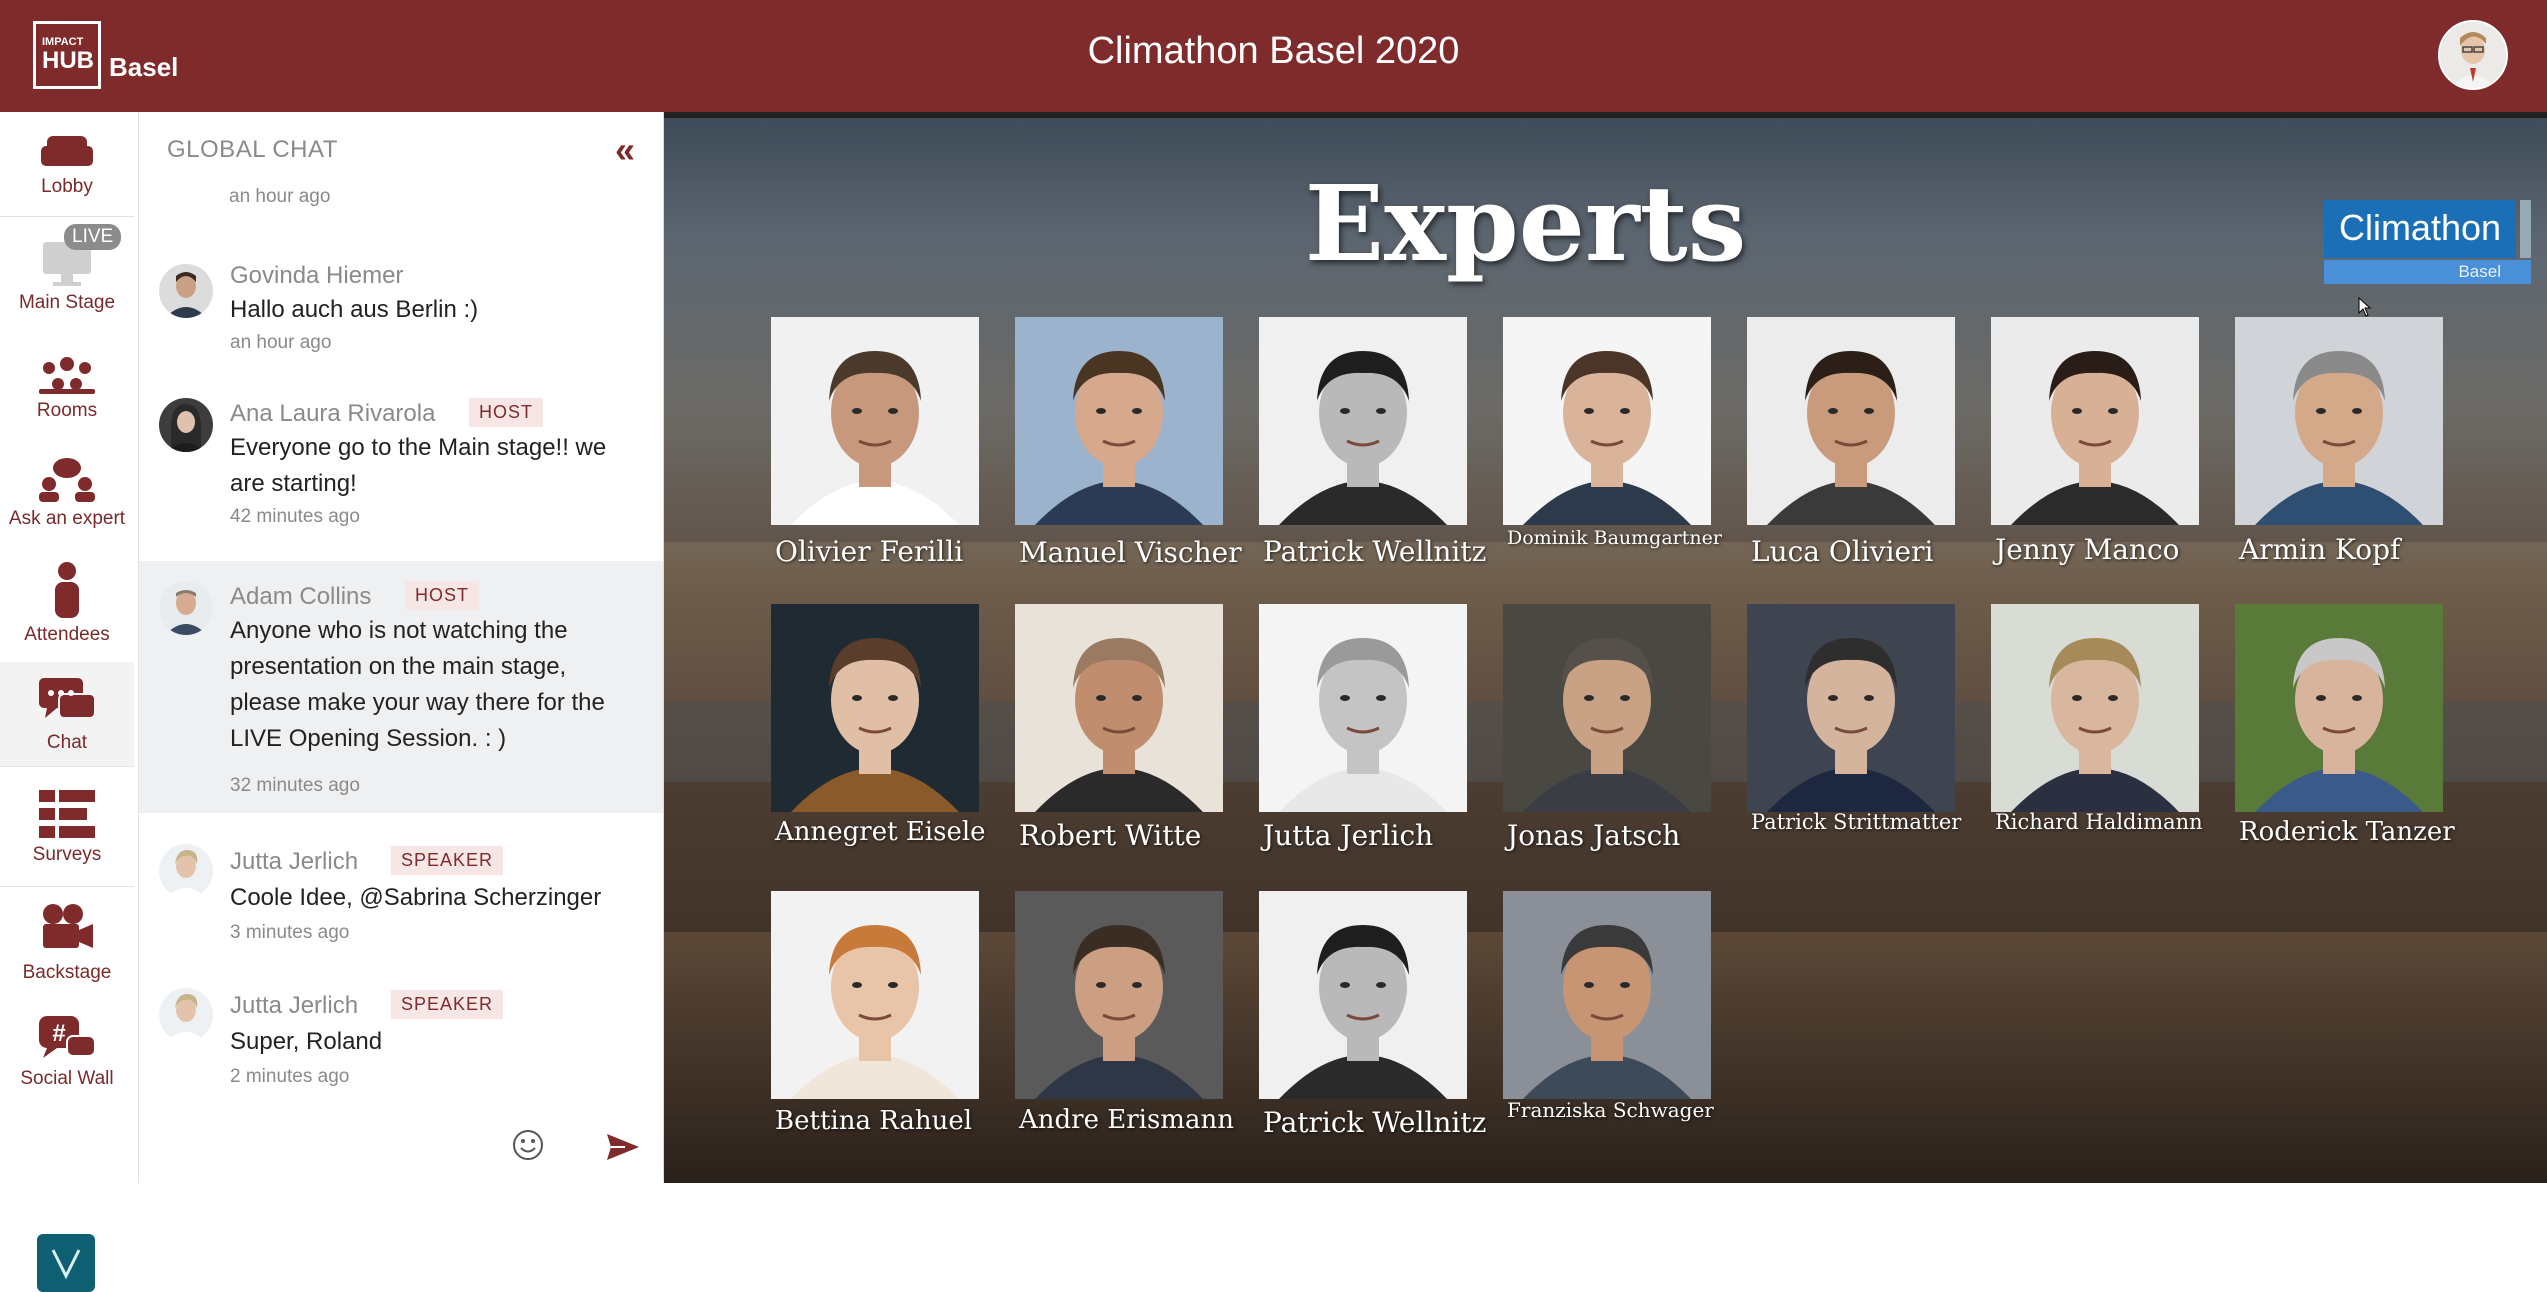 The width and height of the screenshot is (2547, 1292). What do you see at coordinates (2087, 549) in the screenshot?
I see `expert-name: Jenny Manco` at bounding box center [2087, 549].